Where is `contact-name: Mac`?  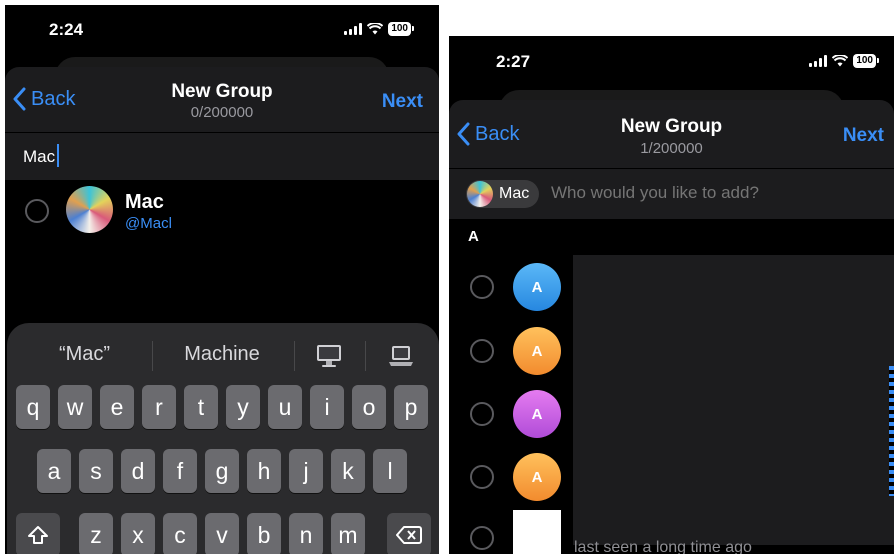
contact-name: Mac is located at coordinates (144, 202).